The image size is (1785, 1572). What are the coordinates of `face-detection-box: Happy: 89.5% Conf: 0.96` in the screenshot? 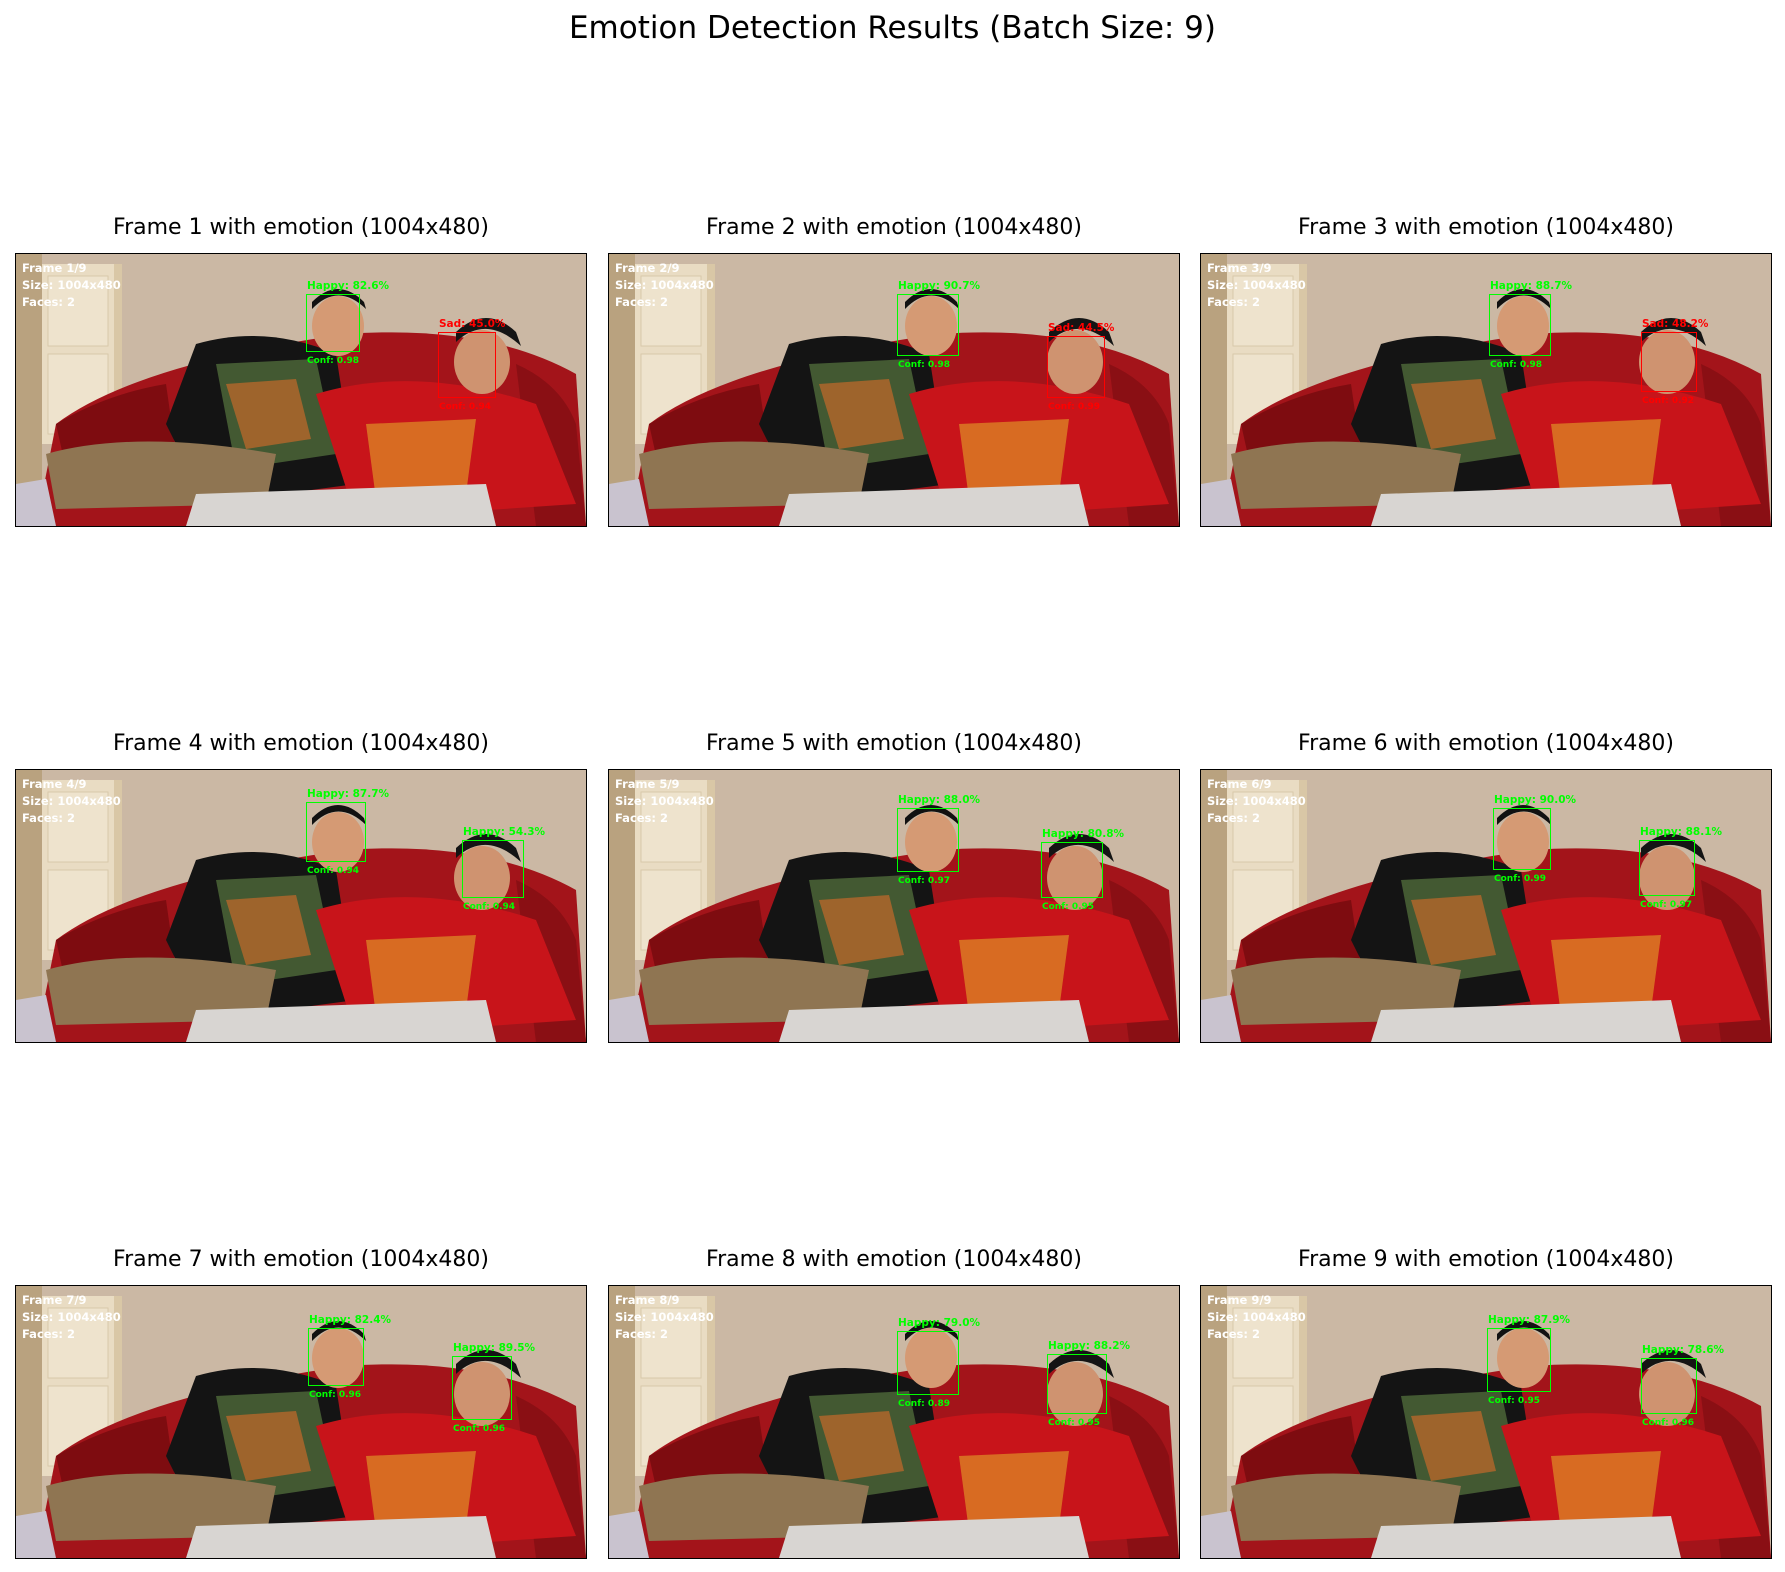 It's located at (493, 1388).